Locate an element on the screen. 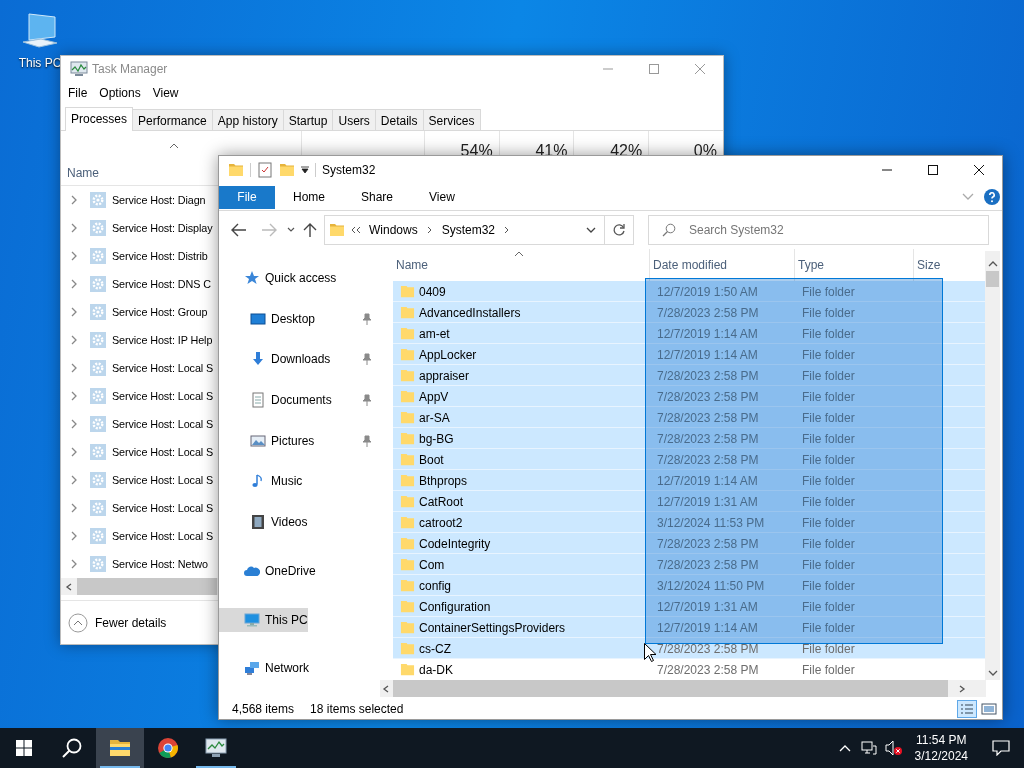 The width and height of the screenshot is (1024, 768). file-menu-button: File is located at coordinates (247, 197).